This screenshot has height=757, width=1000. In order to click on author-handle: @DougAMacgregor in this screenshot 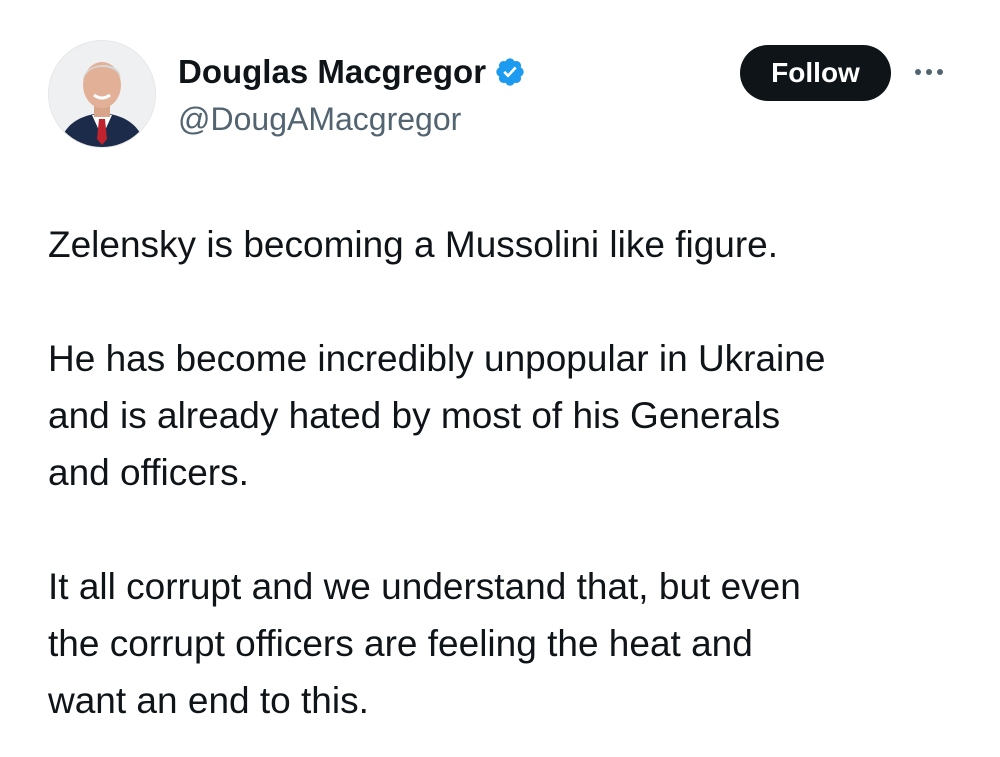, I will do `click(319, 119)`.